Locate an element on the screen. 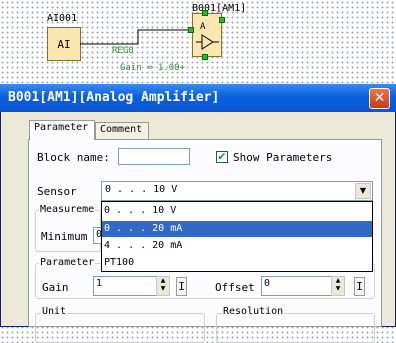  unit-group is located at coordinates (120, 328).